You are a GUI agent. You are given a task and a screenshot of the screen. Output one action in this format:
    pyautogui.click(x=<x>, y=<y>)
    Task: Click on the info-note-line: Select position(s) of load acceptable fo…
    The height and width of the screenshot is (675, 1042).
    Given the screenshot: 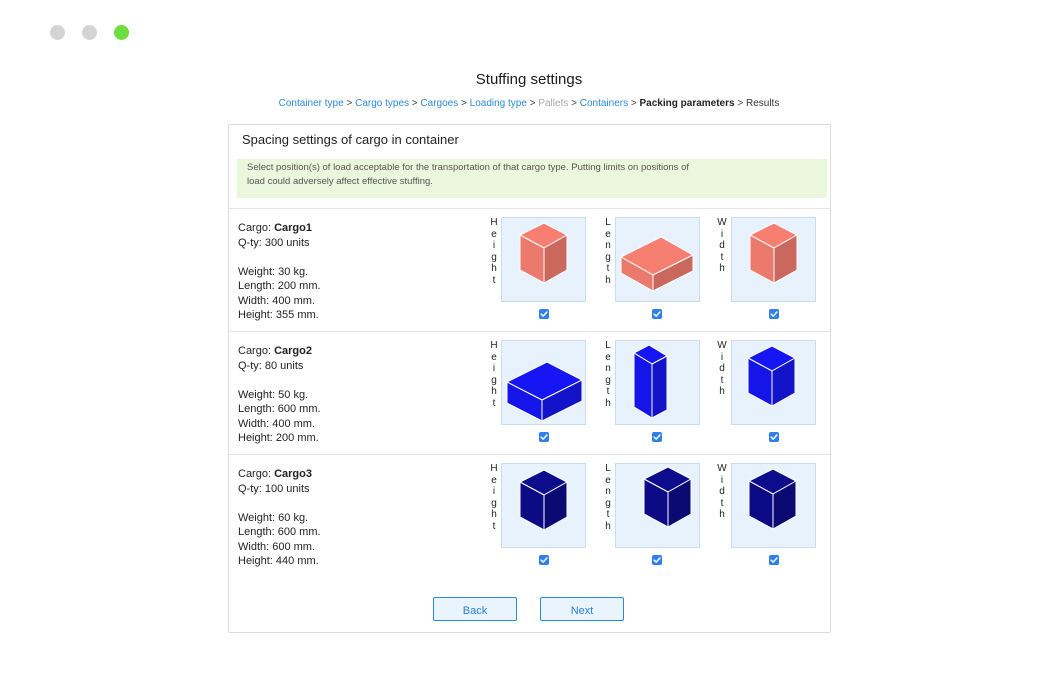 What is the action you would take?
    pyautogui.click(x=468, y=167)
    